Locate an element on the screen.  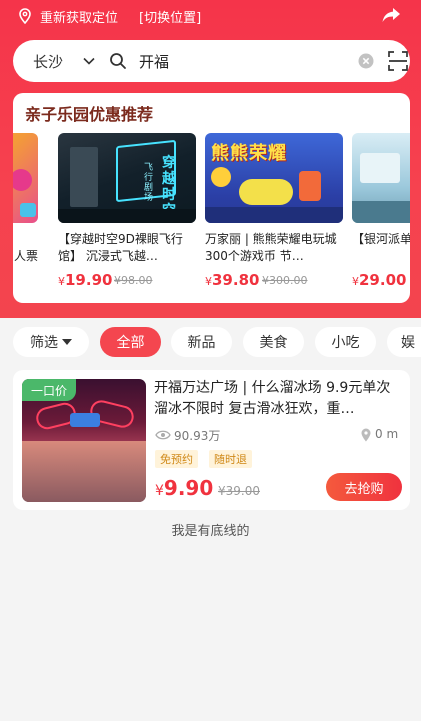
buy-now-button: 去抢购 is located at coordinates (364, 487).